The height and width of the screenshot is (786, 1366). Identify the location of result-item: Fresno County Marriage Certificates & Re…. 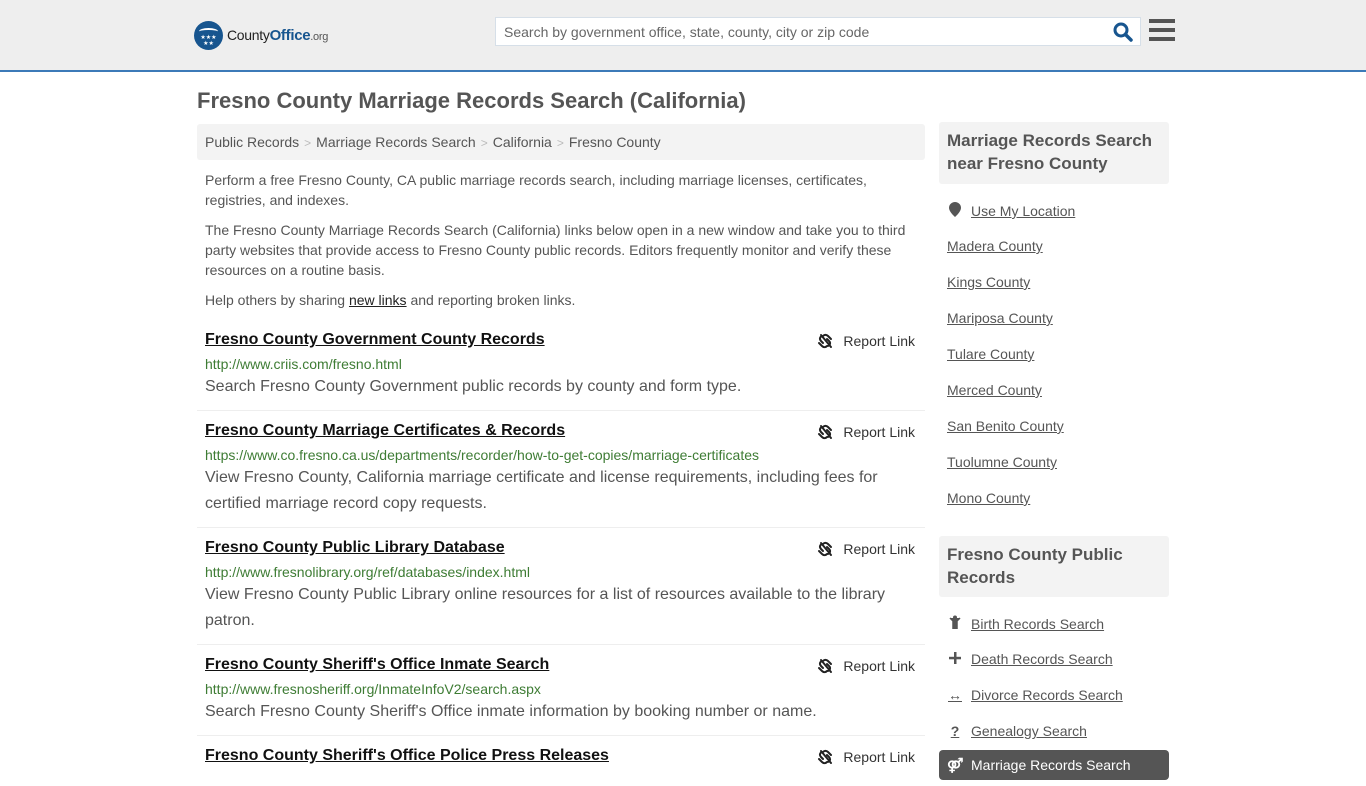
(561, 474).